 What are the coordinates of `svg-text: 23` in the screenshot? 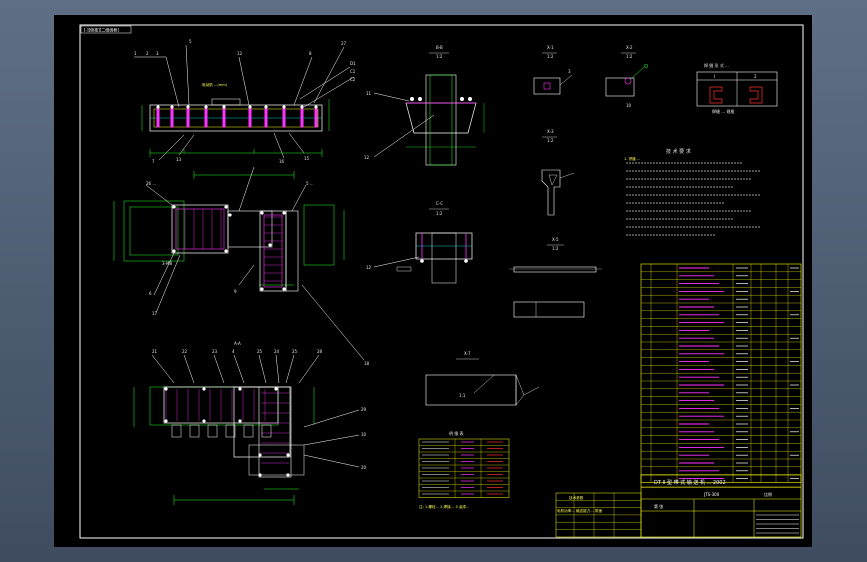 It's located at (215, 351).